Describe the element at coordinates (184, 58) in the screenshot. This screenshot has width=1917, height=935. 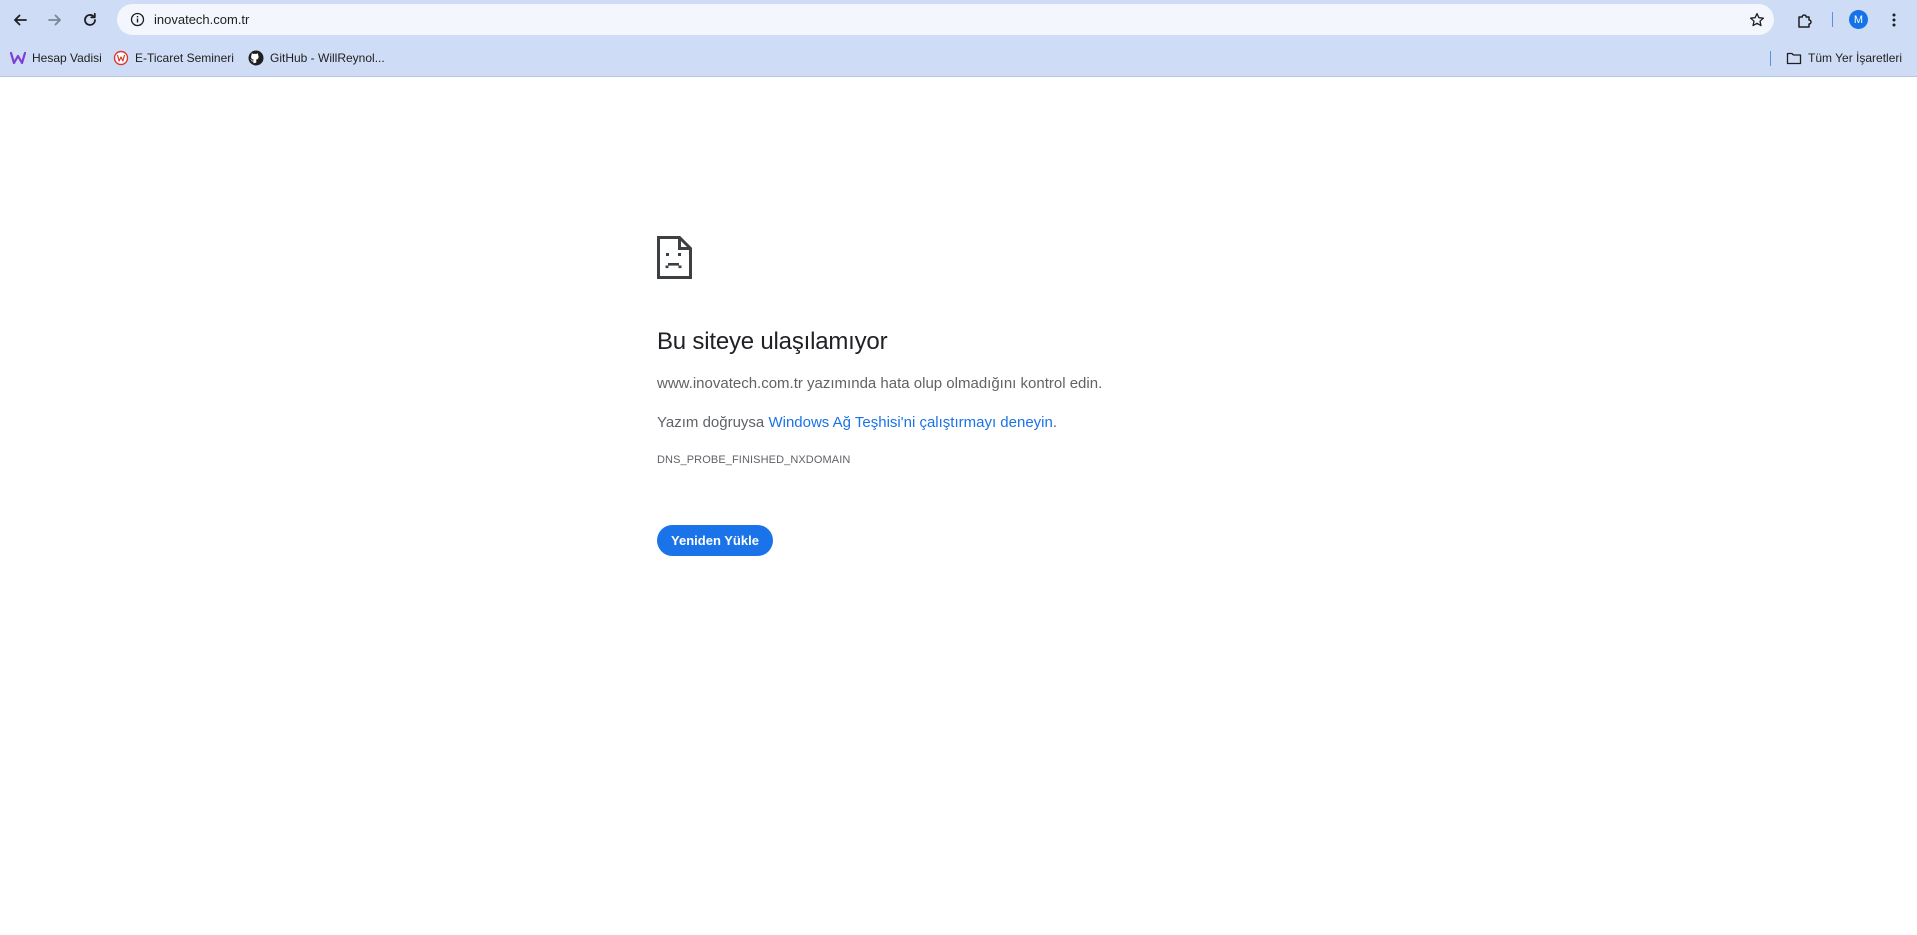
I see `bookmark-label: E-Ticaret Semineri` at that location.